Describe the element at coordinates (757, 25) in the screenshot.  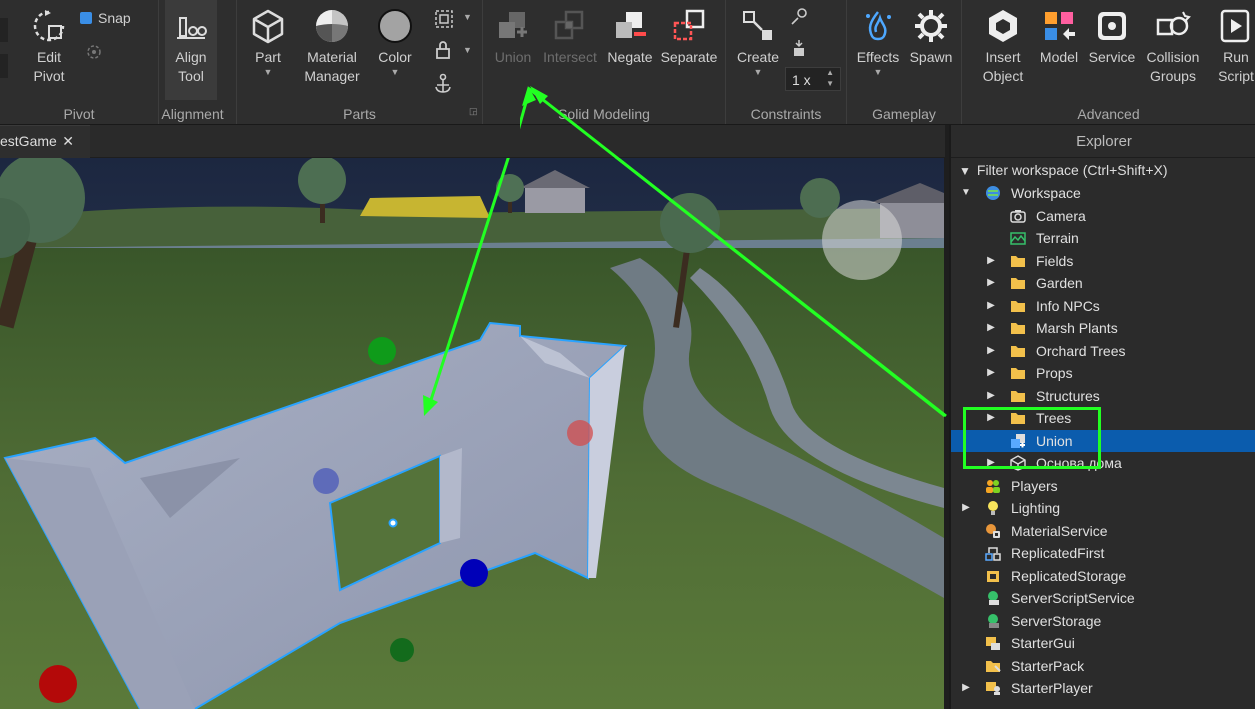
I see `constraint-create-icon` at that location.